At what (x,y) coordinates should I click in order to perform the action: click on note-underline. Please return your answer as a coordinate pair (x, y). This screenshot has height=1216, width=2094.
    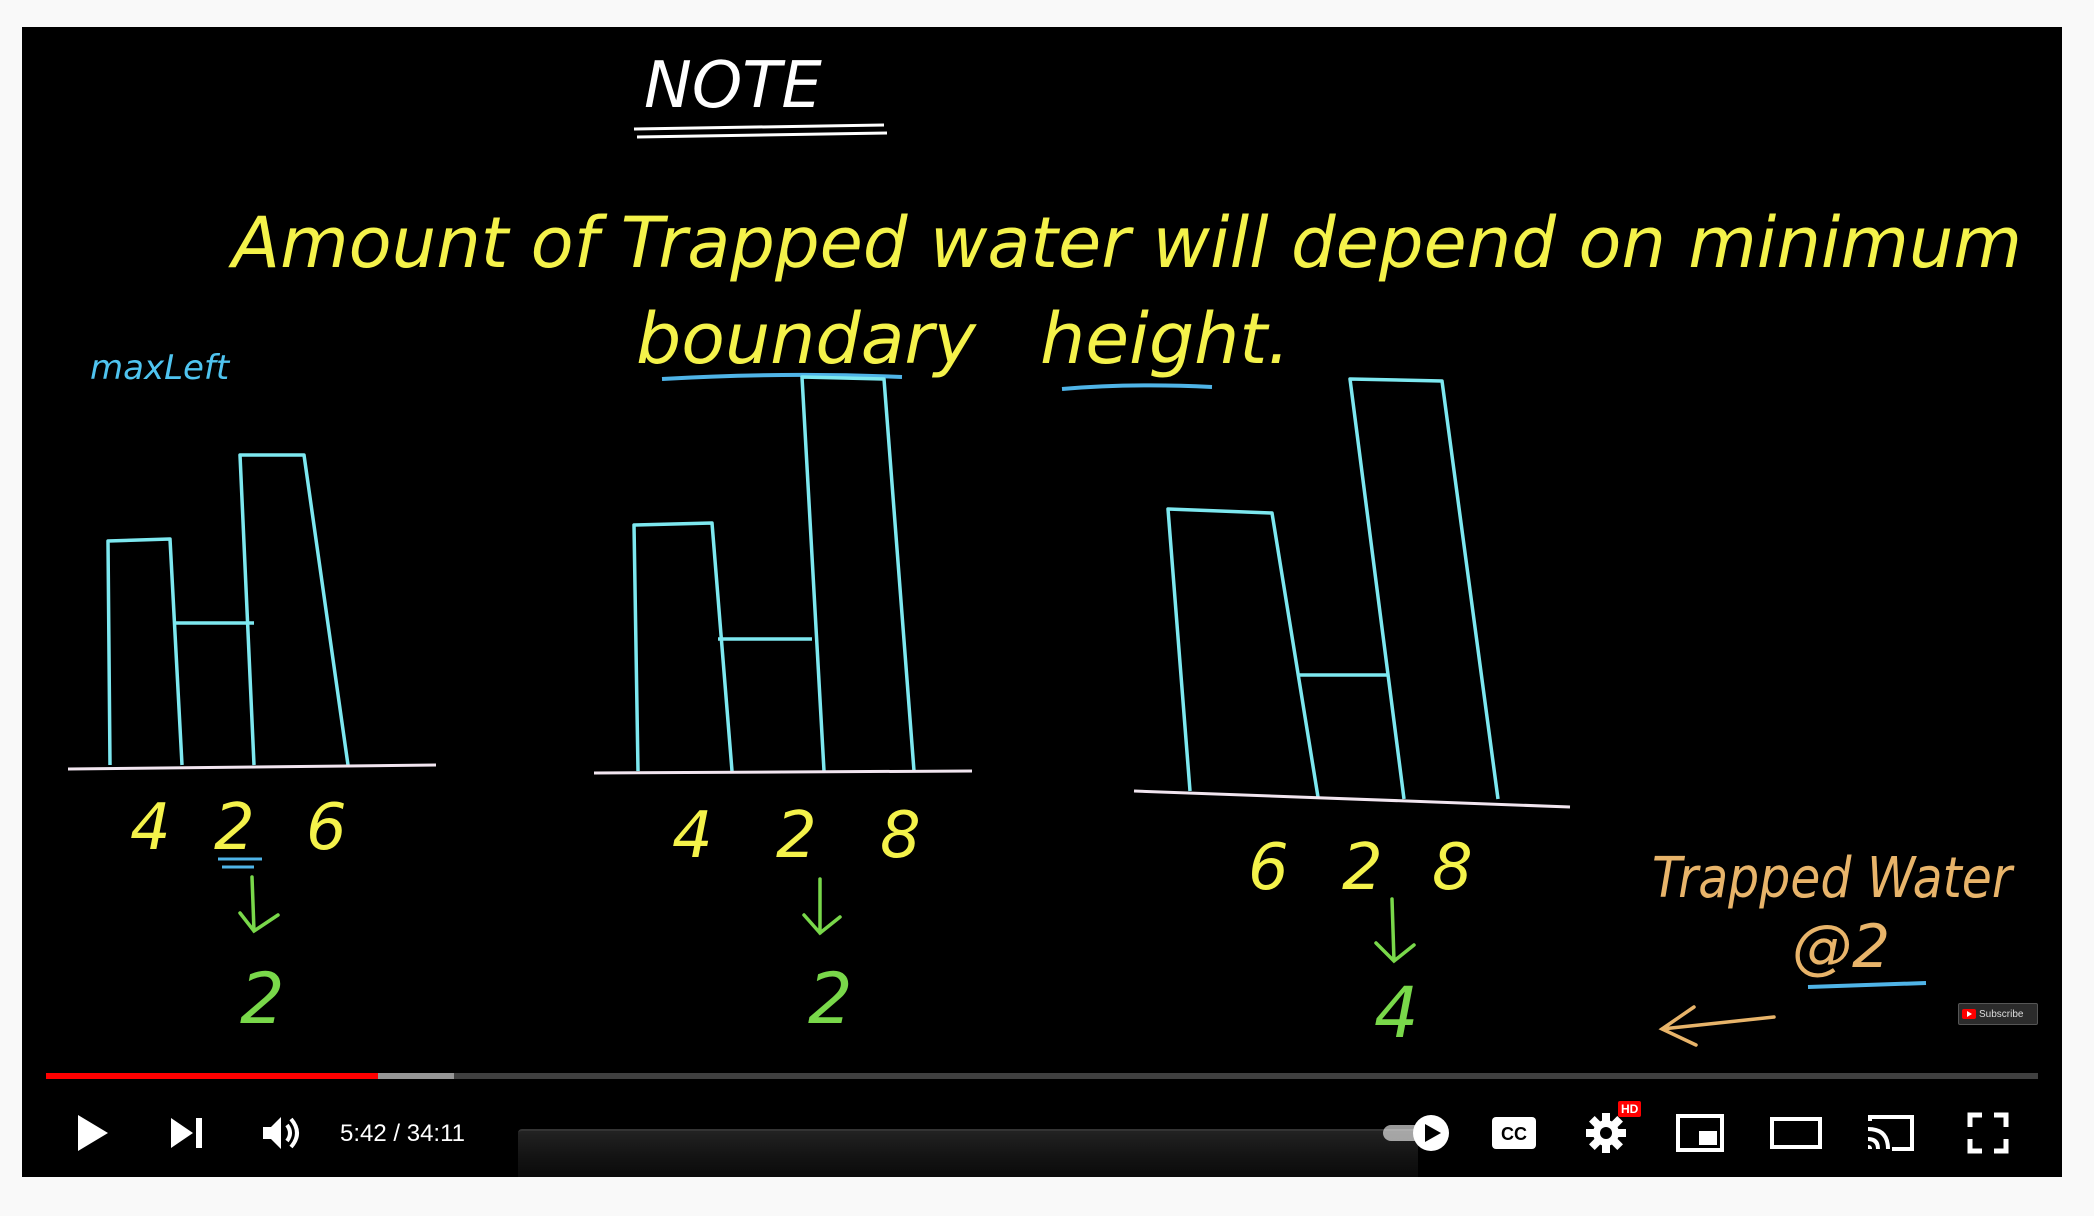
    Looking at the image, I should click on (760, 131).